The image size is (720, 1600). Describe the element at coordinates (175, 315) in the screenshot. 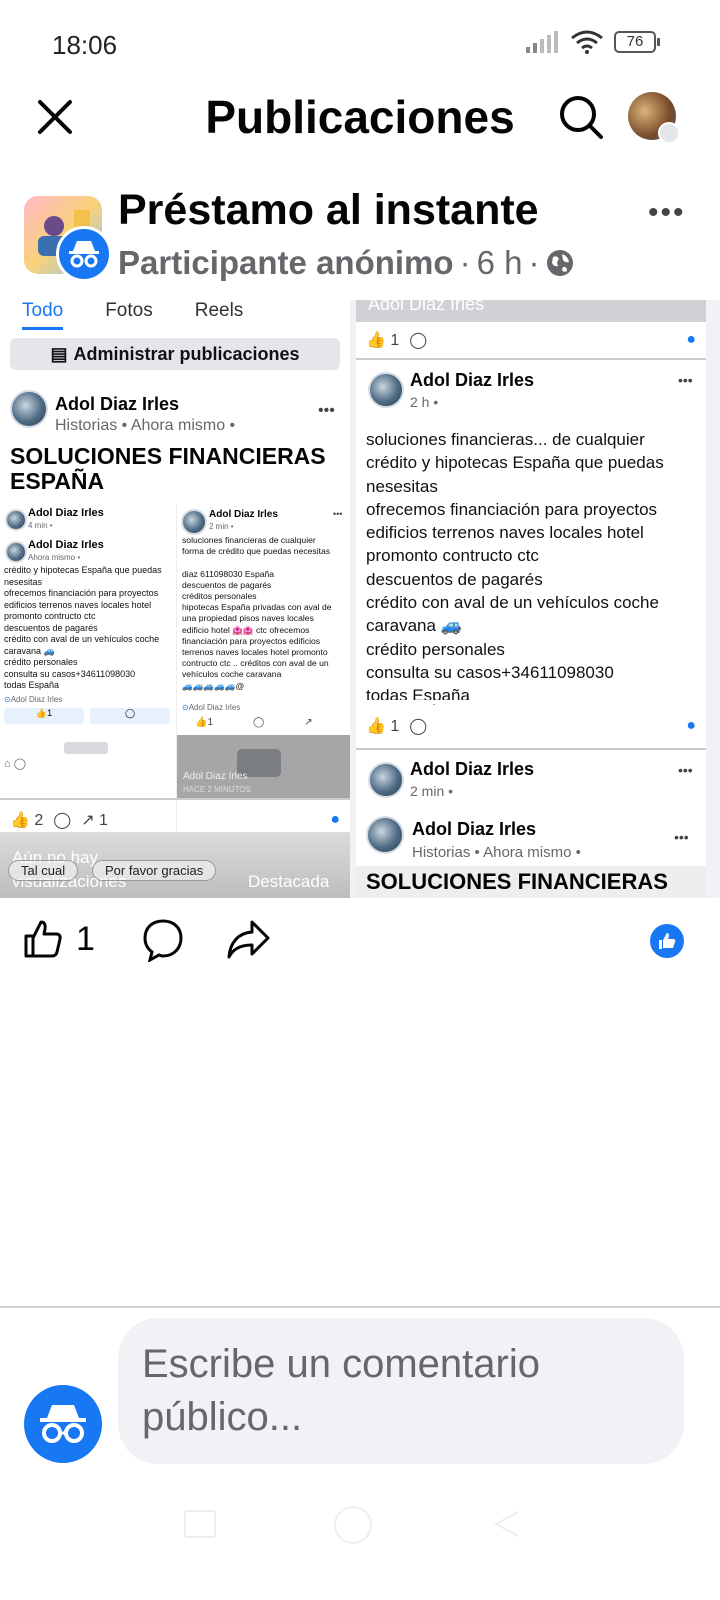

I see `profile-tabs: Todo Fotos Reels` at that location.